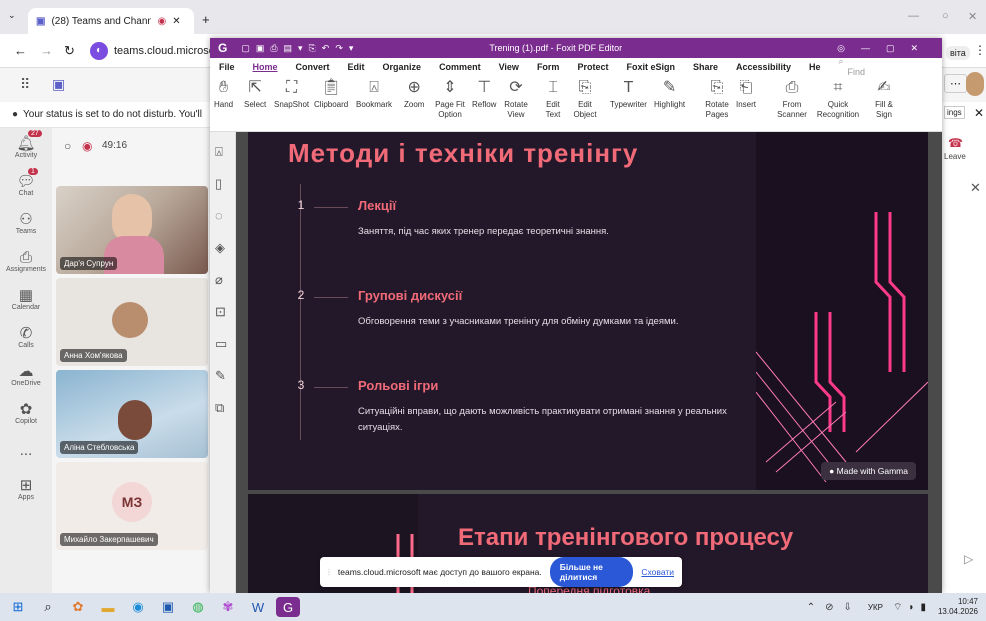  Describe the element at coordinates (132, 322) in the screenshot. I see `video-tile: Анна Хом'якова` at that location.